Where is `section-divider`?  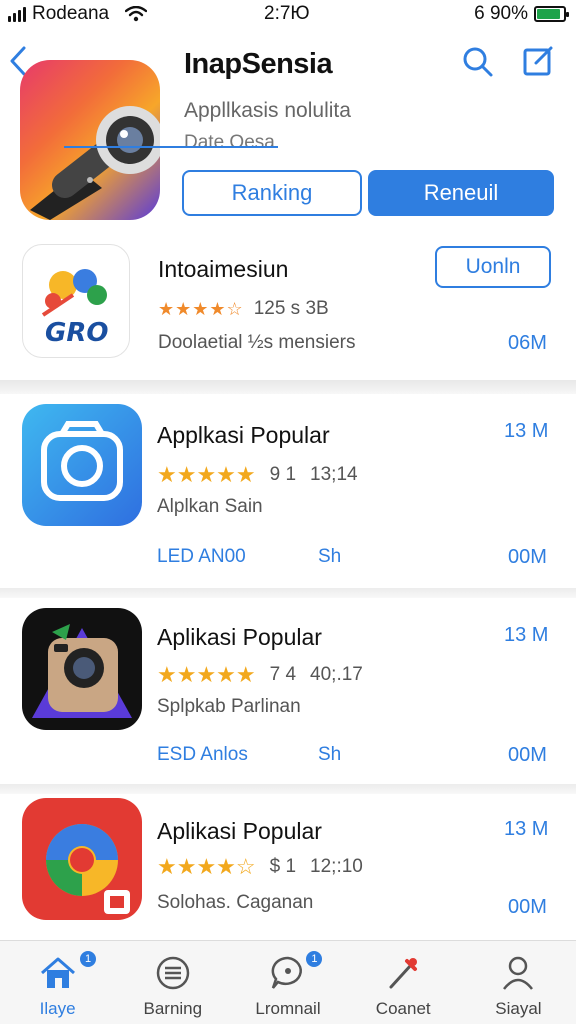 section-divider is located at coordinates (288, 387).